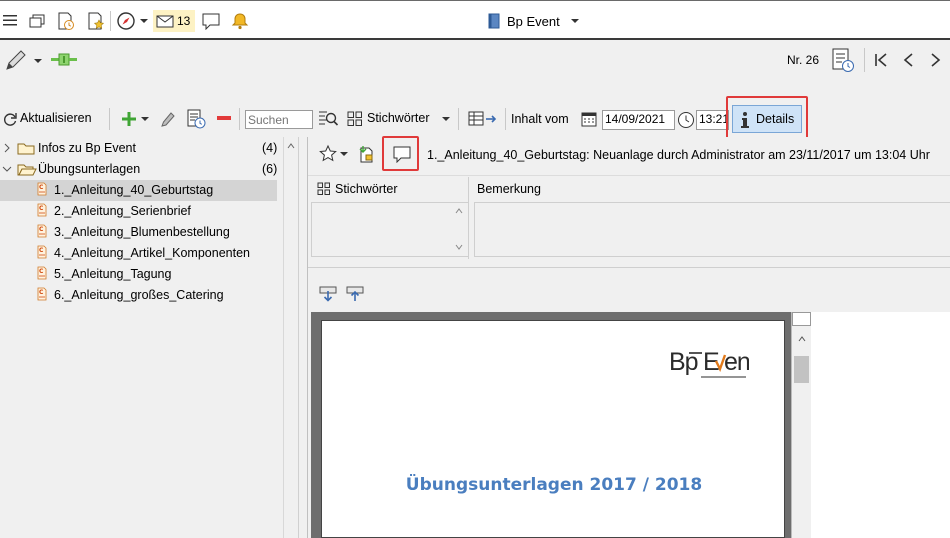  Describe the element at coordinates (122, 211) in the screenshot. I see `tree-file-label: 2._Anleitung_Serienbrief` at that location.